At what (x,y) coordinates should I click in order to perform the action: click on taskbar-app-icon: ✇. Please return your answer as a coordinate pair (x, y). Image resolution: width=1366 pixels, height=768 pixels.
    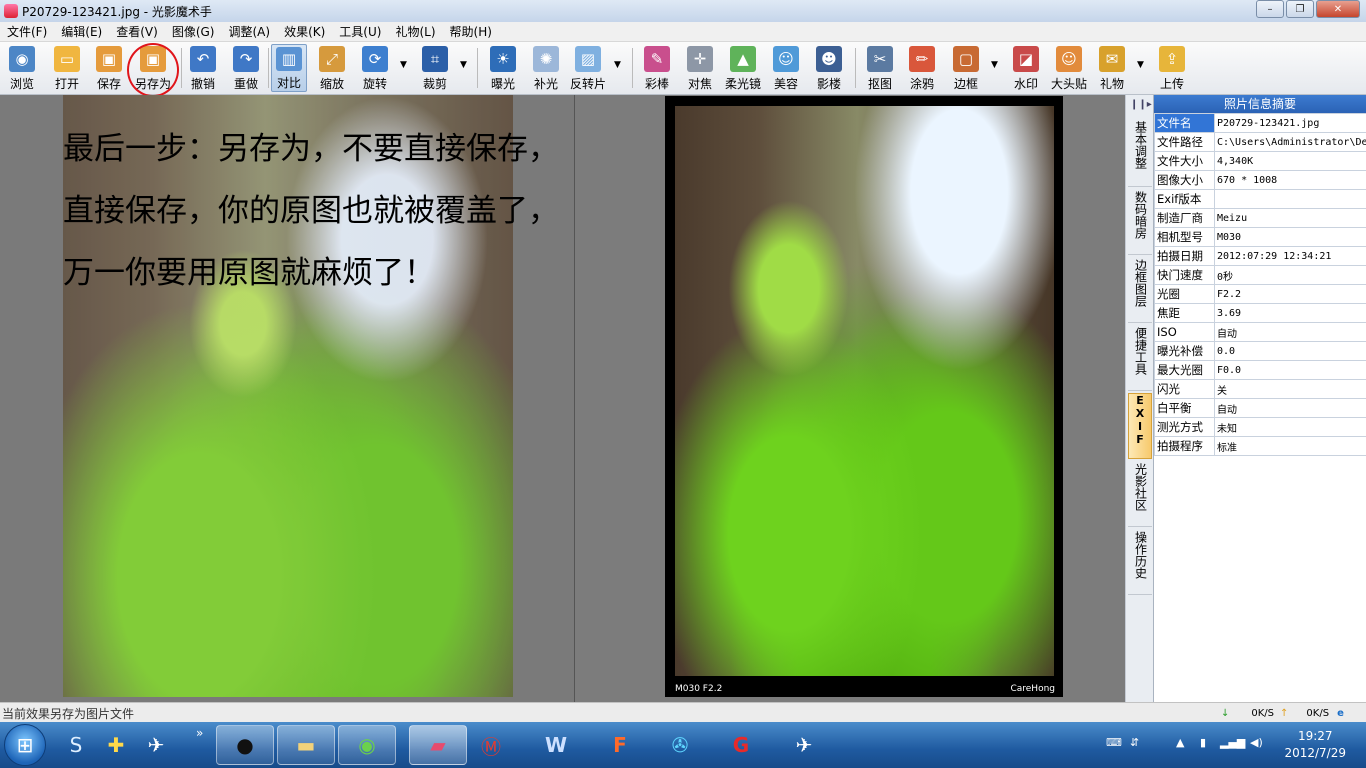
    Looking at the image, I should click on (680, 745).